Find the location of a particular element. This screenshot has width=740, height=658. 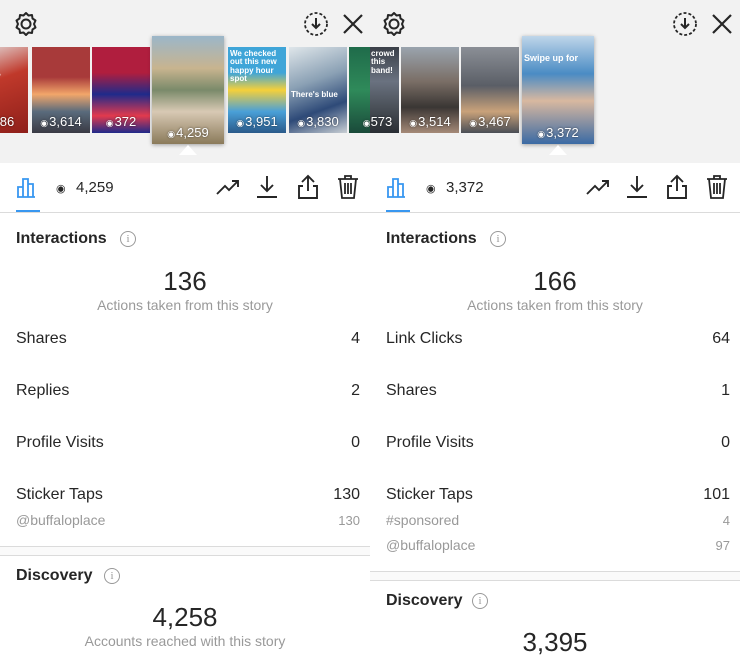

thumbnail-caption: We checked out this new happy hour spot is located at coordinates (253, 66).